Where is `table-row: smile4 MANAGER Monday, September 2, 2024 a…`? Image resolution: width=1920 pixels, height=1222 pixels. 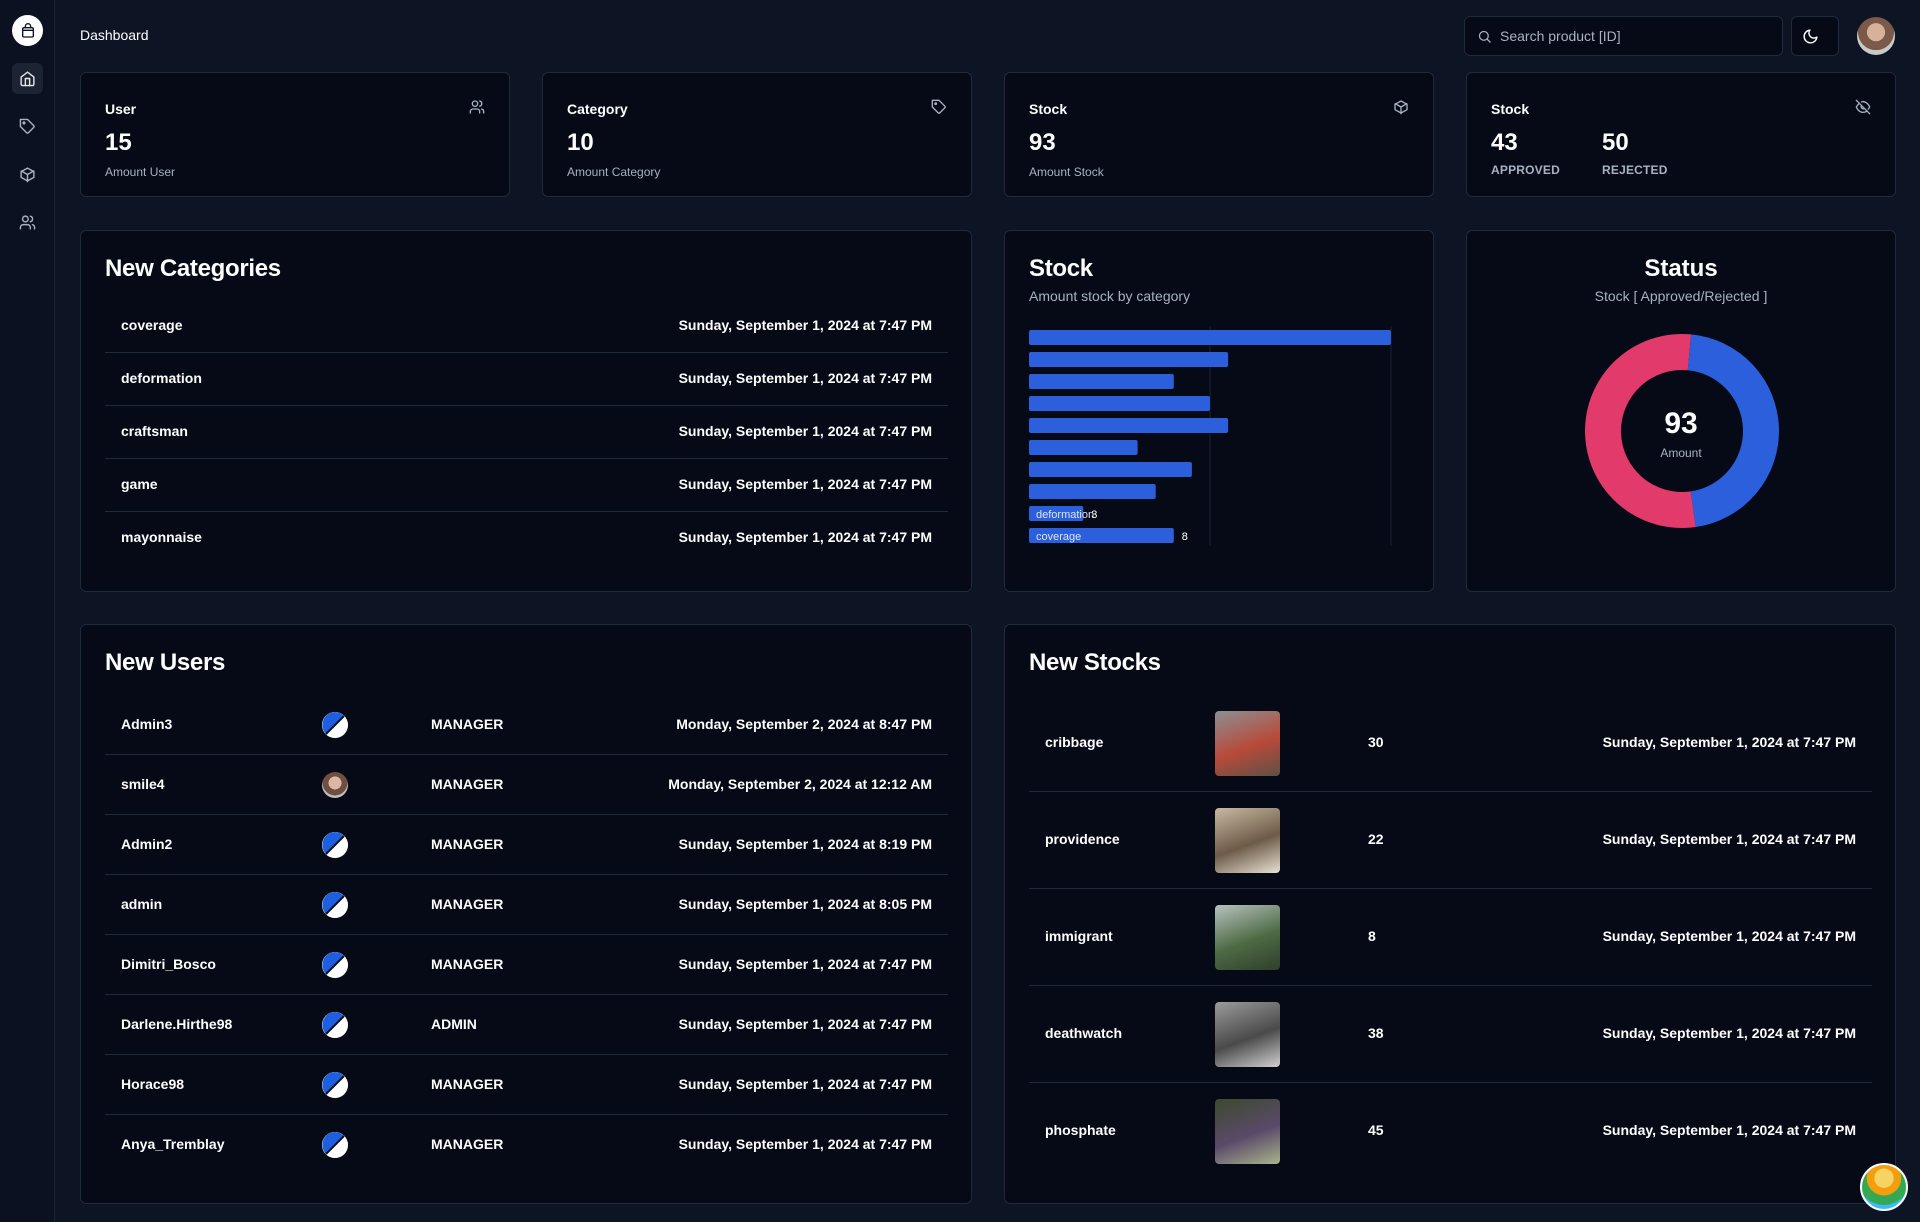
table-row: smile4 MANAGER Monday, September 2, 2024 a… is located at coordinates (526, 785).